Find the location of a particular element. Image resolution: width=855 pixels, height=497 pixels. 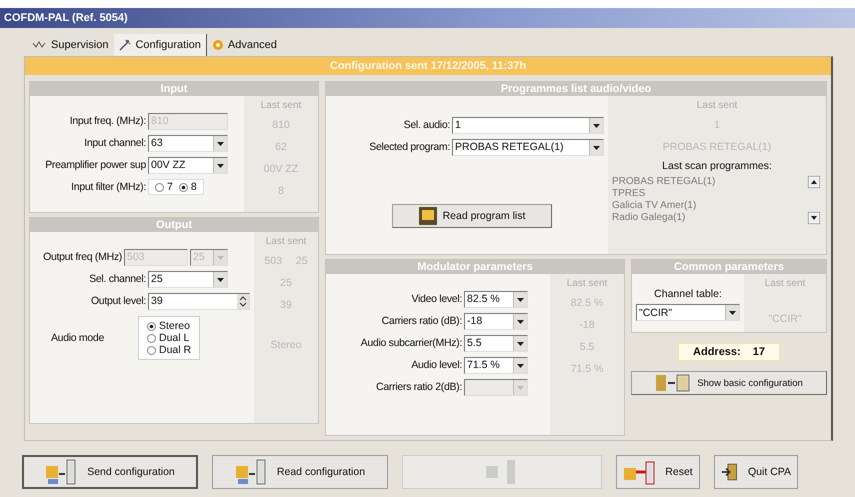

address-value: 17 is located at coordinates (758, 352).